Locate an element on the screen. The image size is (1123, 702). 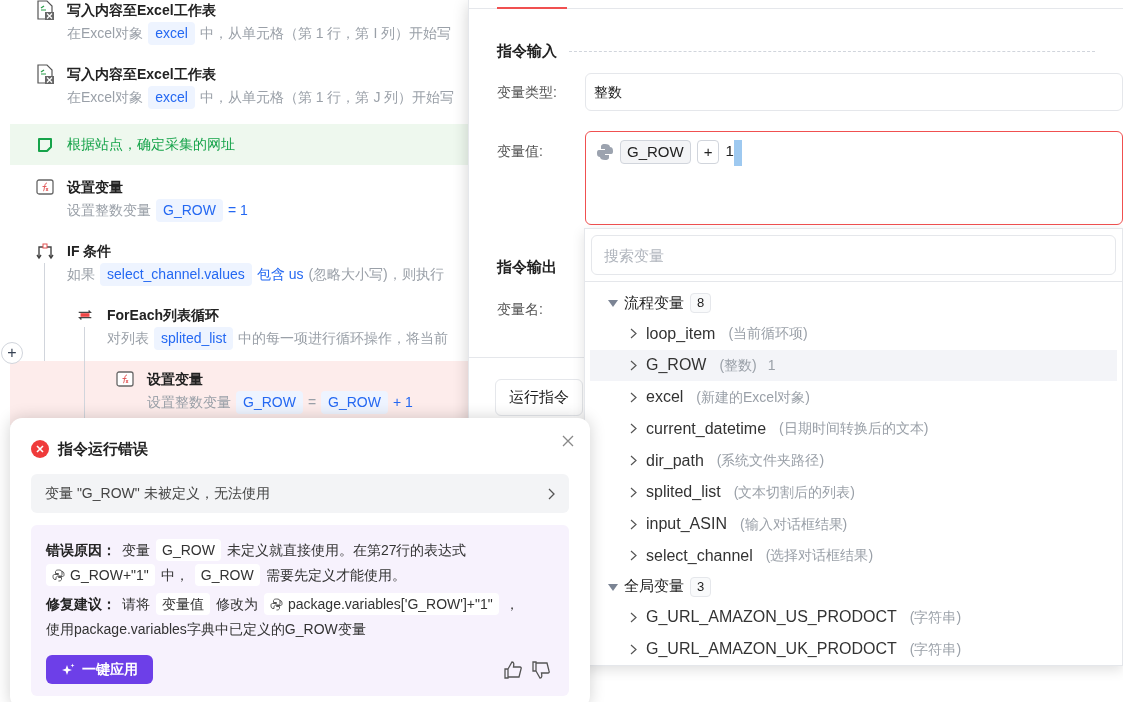
variable-type: (文本切割后的列表) is located at coordinates (794, 492).